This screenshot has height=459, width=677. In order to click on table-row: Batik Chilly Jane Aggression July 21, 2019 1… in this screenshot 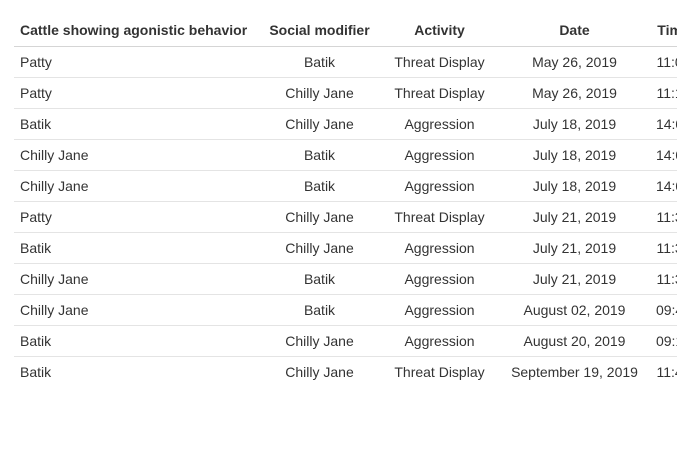, I will do `click(345, 248)`.